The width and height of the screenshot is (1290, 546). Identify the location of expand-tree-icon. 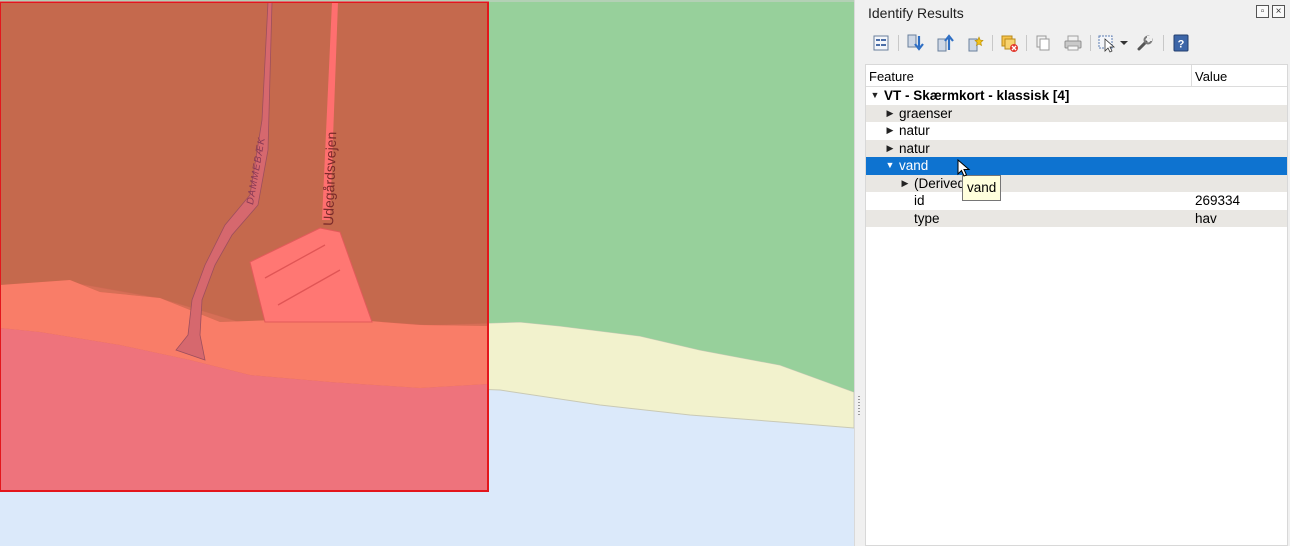
(881, 43).